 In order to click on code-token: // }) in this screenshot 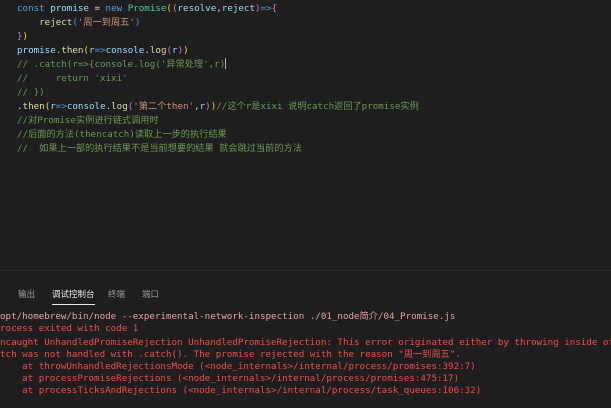, I will do `click(31, 92)`.